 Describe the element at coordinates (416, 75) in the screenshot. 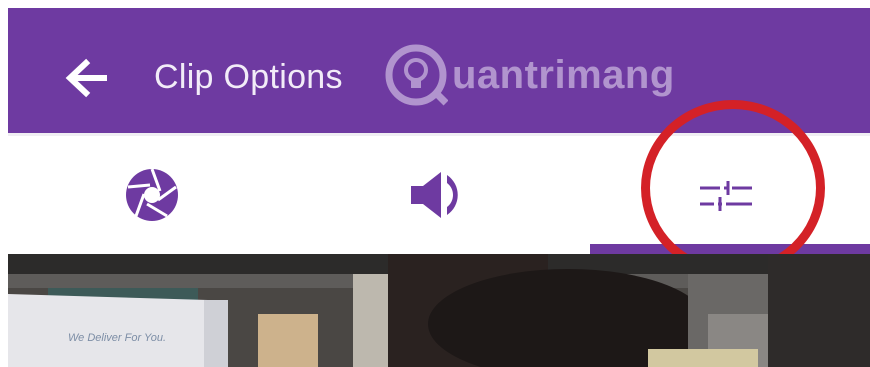

I see `bulb-logo-icon` at that location.